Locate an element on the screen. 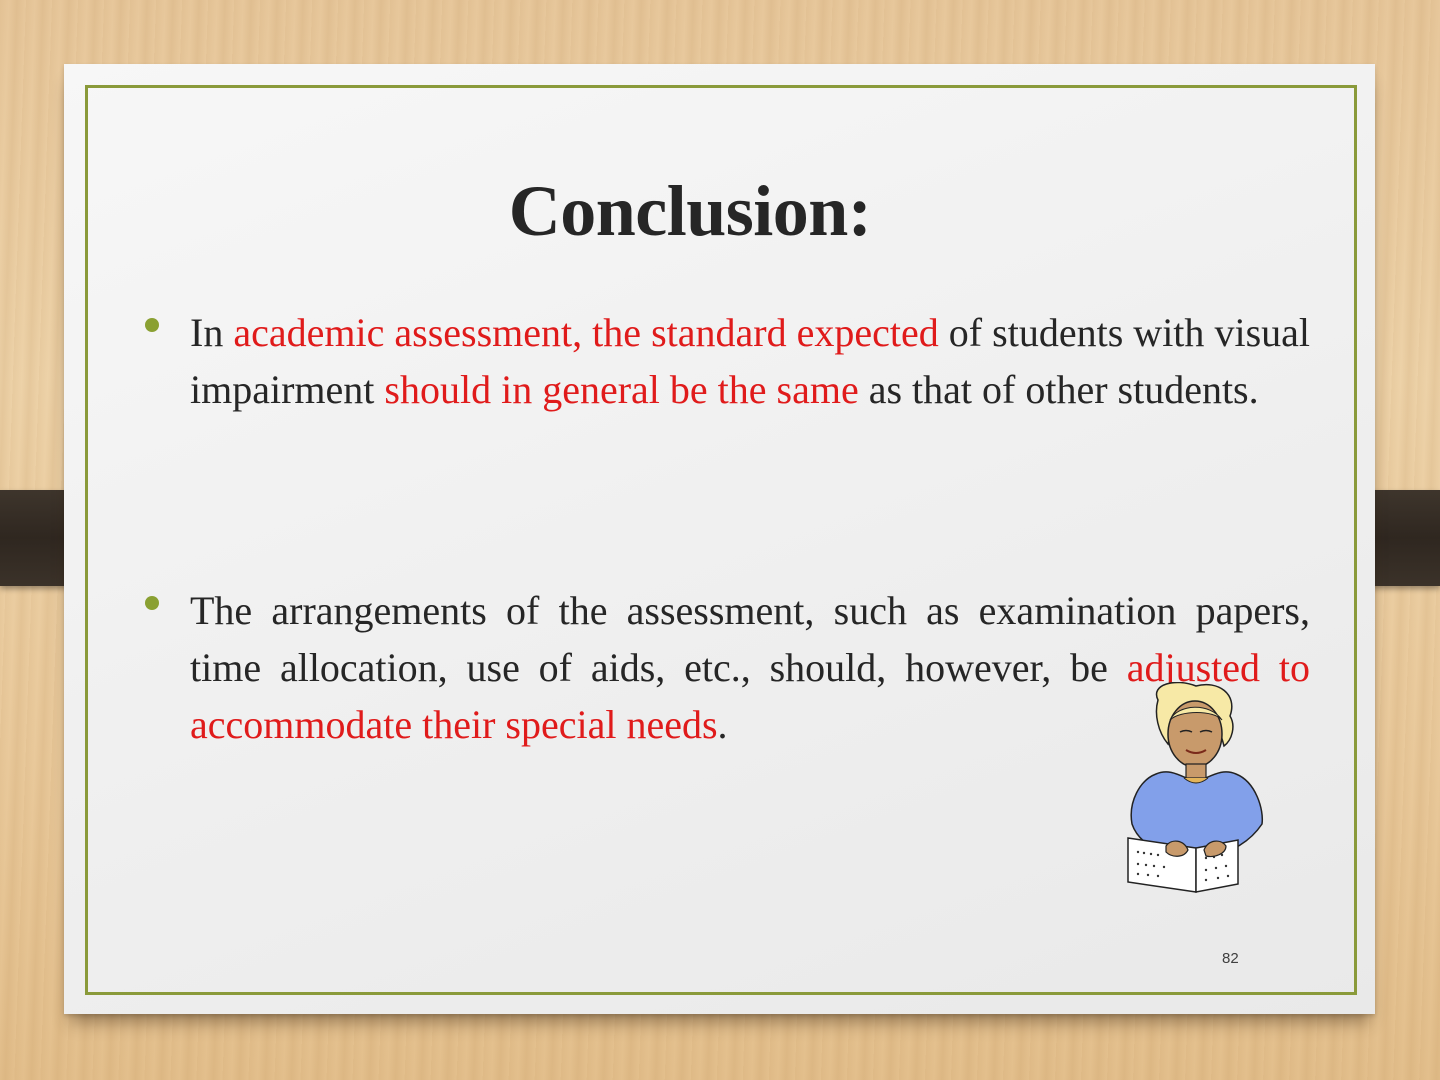 The image size is (1440, 1080). text-segment: In is located at coordinates (212, 332).